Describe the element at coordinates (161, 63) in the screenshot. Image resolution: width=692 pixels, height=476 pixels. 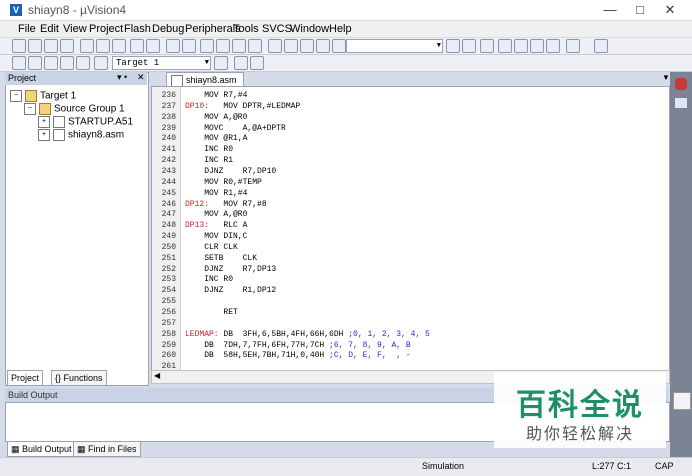
I see `target-select: Target 1 ▼` at that location.